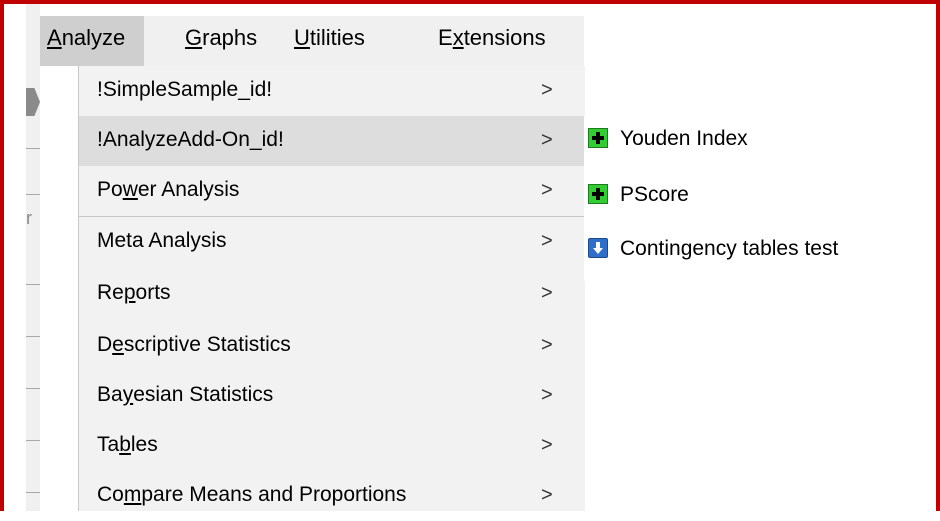 The image size is (940, 521). I want to click on menu-item-label: Reports, so click(134, 292).